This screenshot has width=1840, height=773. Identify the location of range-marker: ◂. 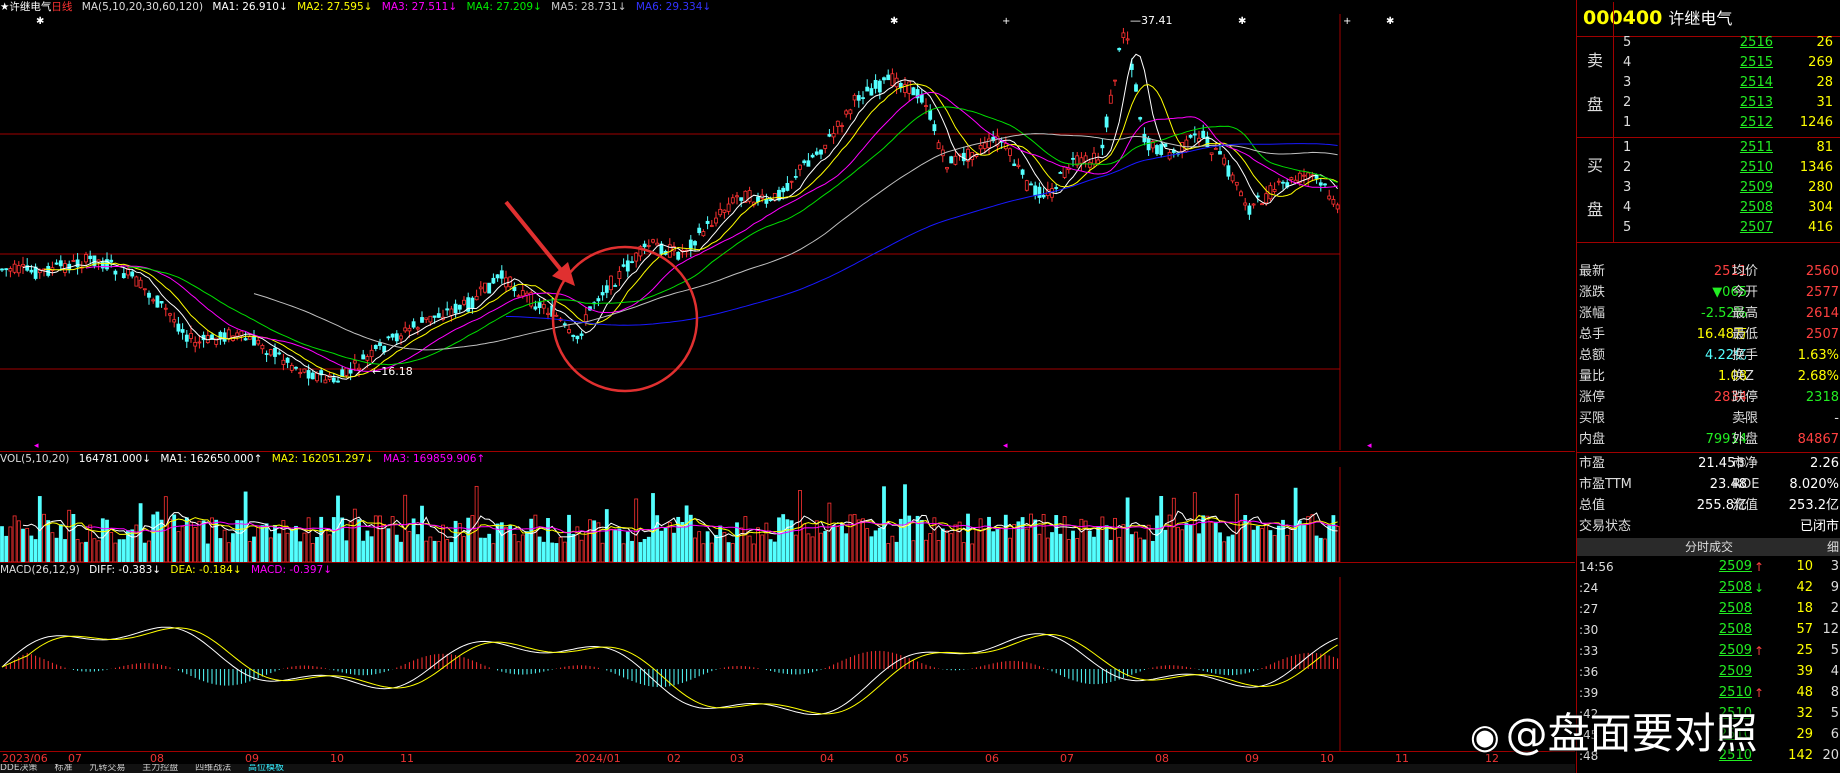
(1005, 445).